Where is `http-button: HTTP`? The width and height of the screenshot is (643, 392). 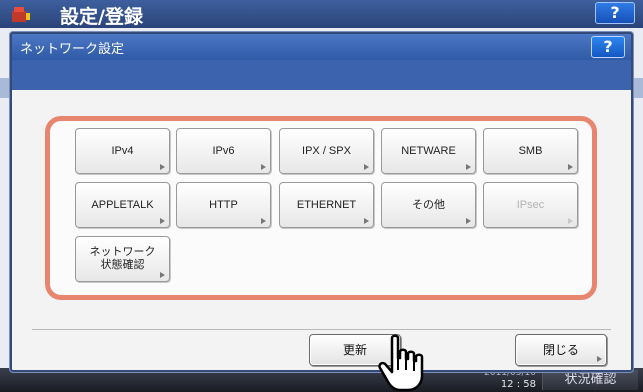 http-button: HTTP is located at coordinates (223, 205).